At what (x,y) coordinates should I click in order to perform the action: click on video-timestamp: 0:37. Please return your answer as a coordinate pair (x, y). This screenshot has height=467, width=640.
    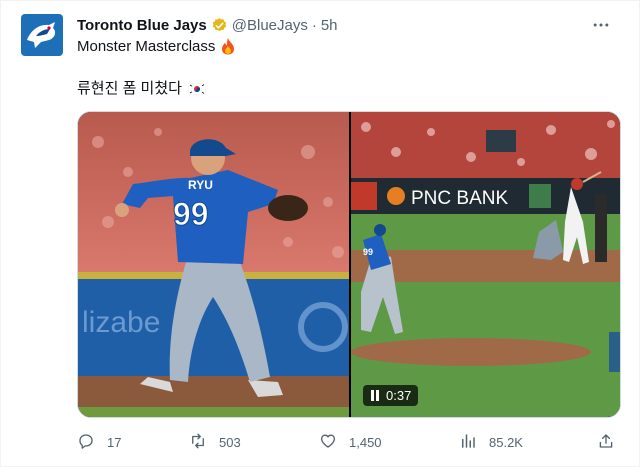
    Looking at the image, I should click on (391, 395).